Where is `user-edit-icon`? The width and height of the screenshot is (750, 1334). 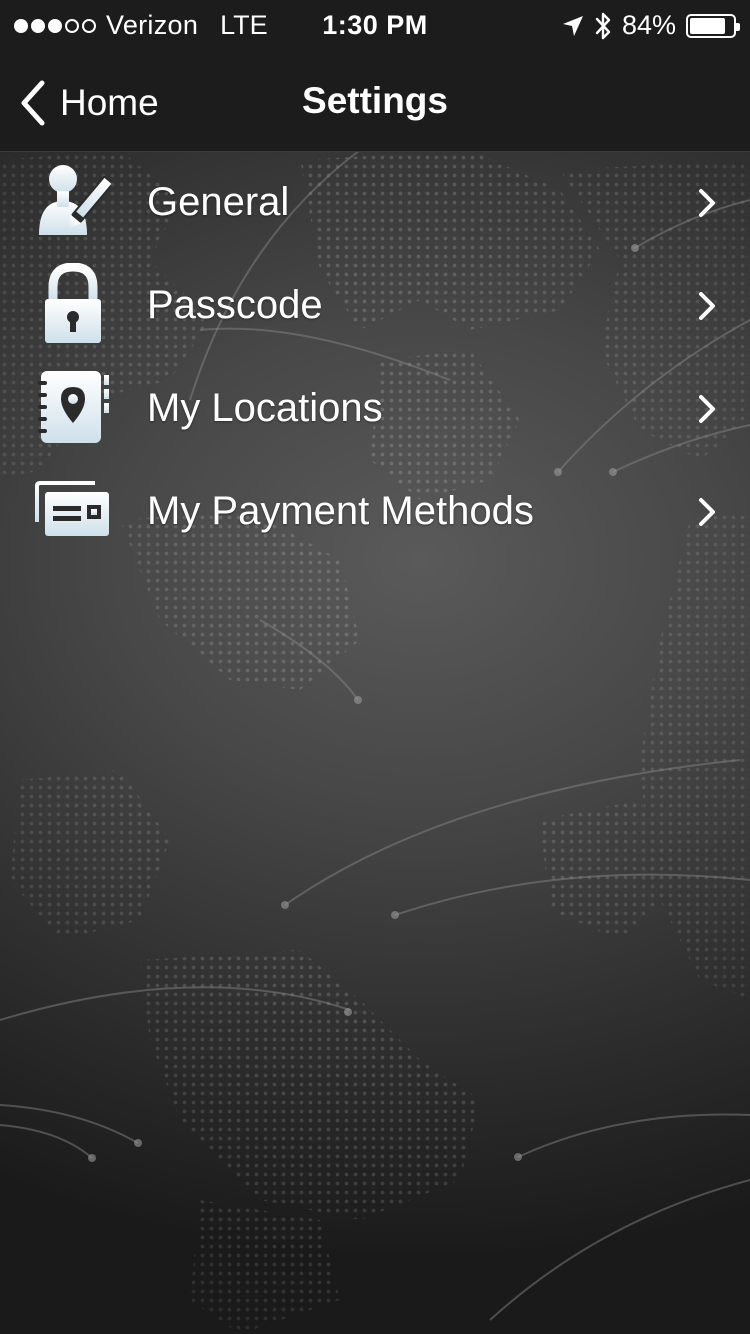 user-edit-icon is located at coordinates (73, 201).